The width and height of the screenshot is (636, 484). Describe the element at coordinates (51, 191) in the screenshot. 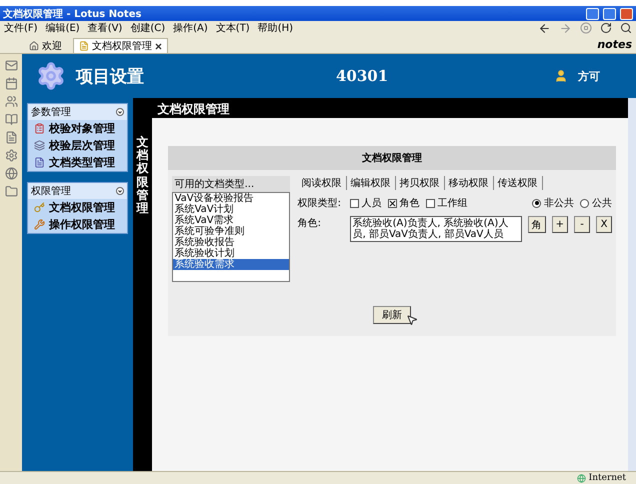

I see `sidebar-section-title: 权限管理` at that location.